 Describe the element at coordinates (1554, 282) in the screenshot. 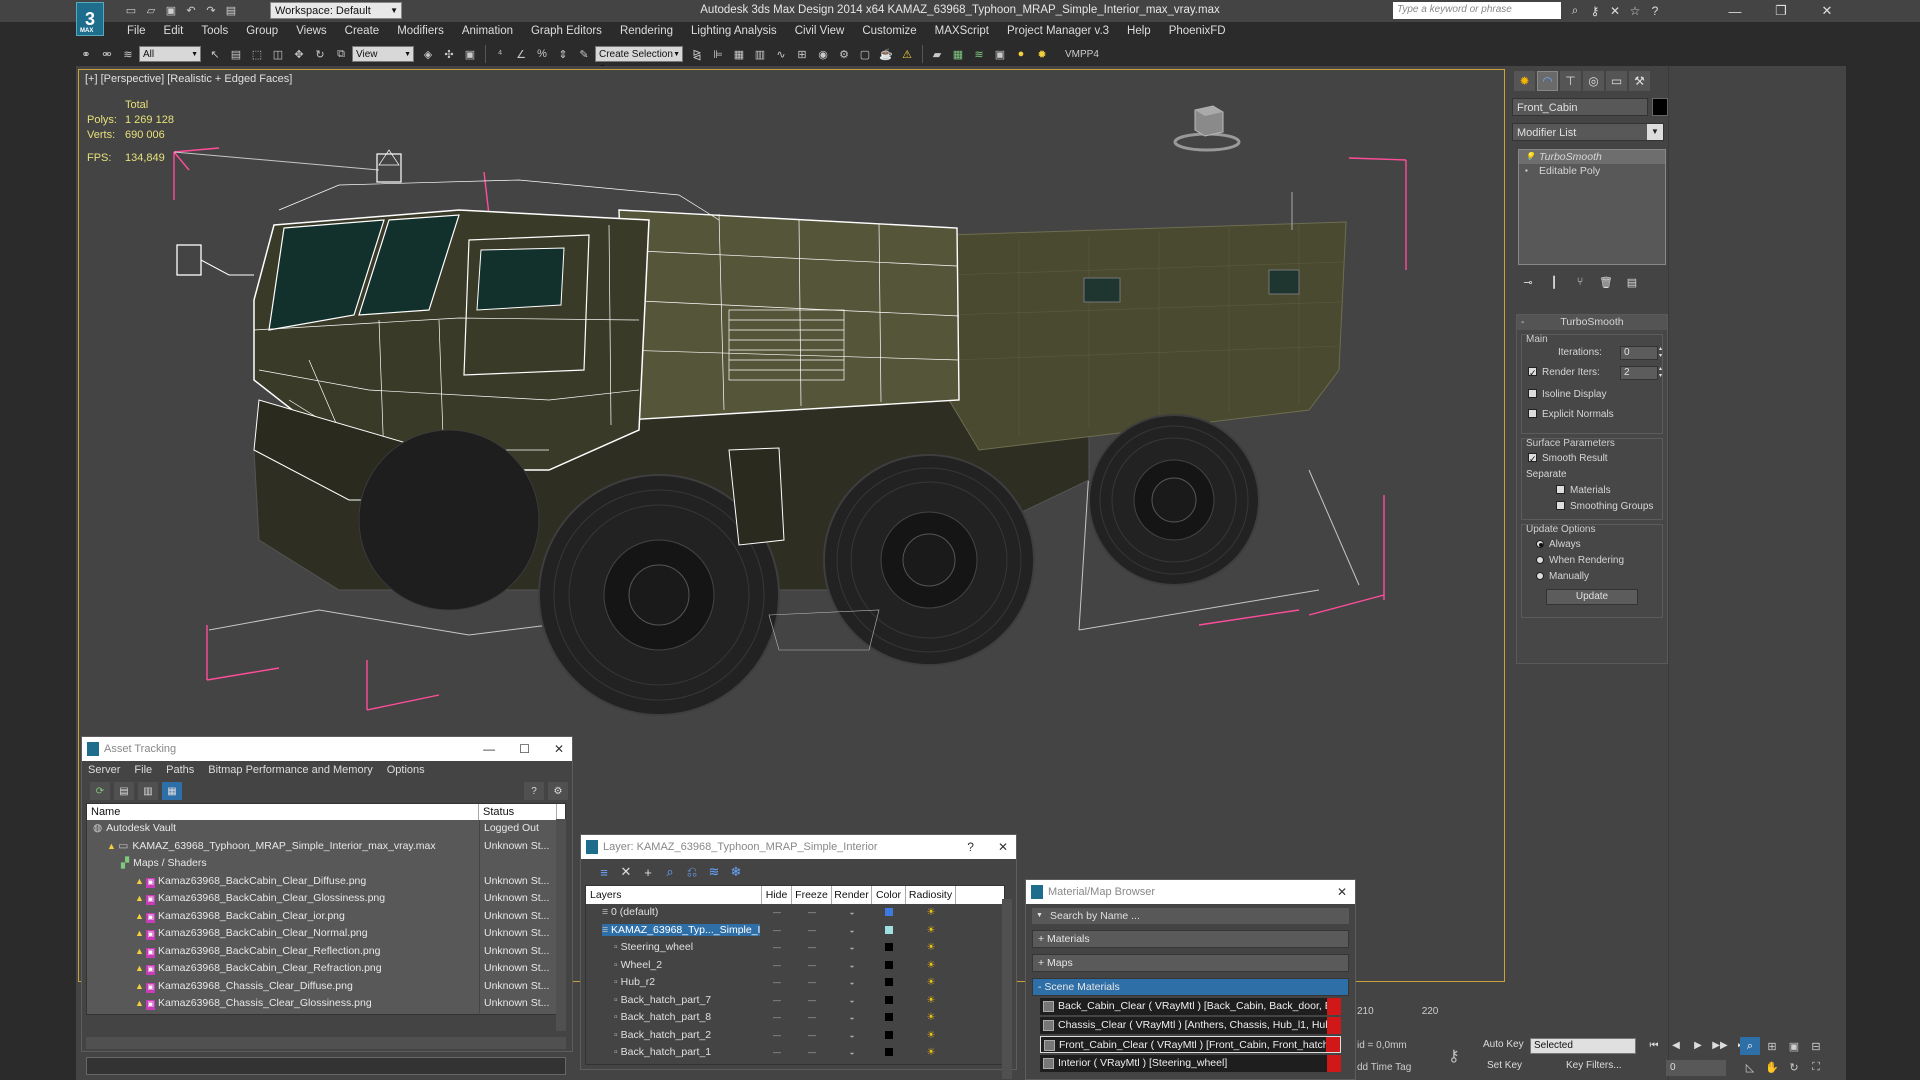

I see `show-end-result-icon: ┃` at that location.